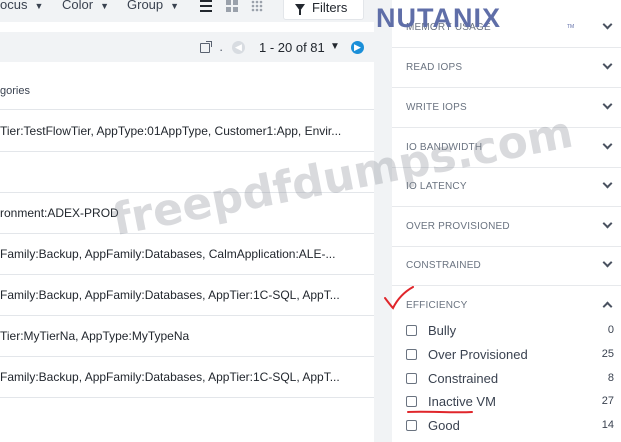 This screenshot has height=442, width=621. I want to click on option-count: 14, so click(607, 425).